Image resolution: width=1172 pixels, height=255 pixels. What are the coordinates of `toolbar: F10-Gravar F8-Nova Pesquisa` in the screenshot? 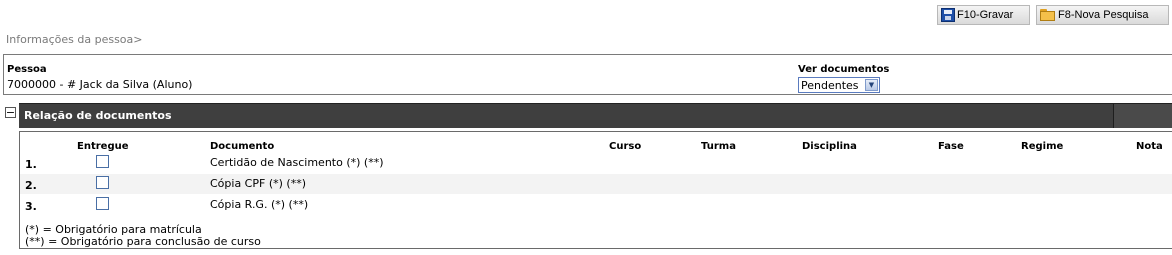 It's located at (1053, 15).